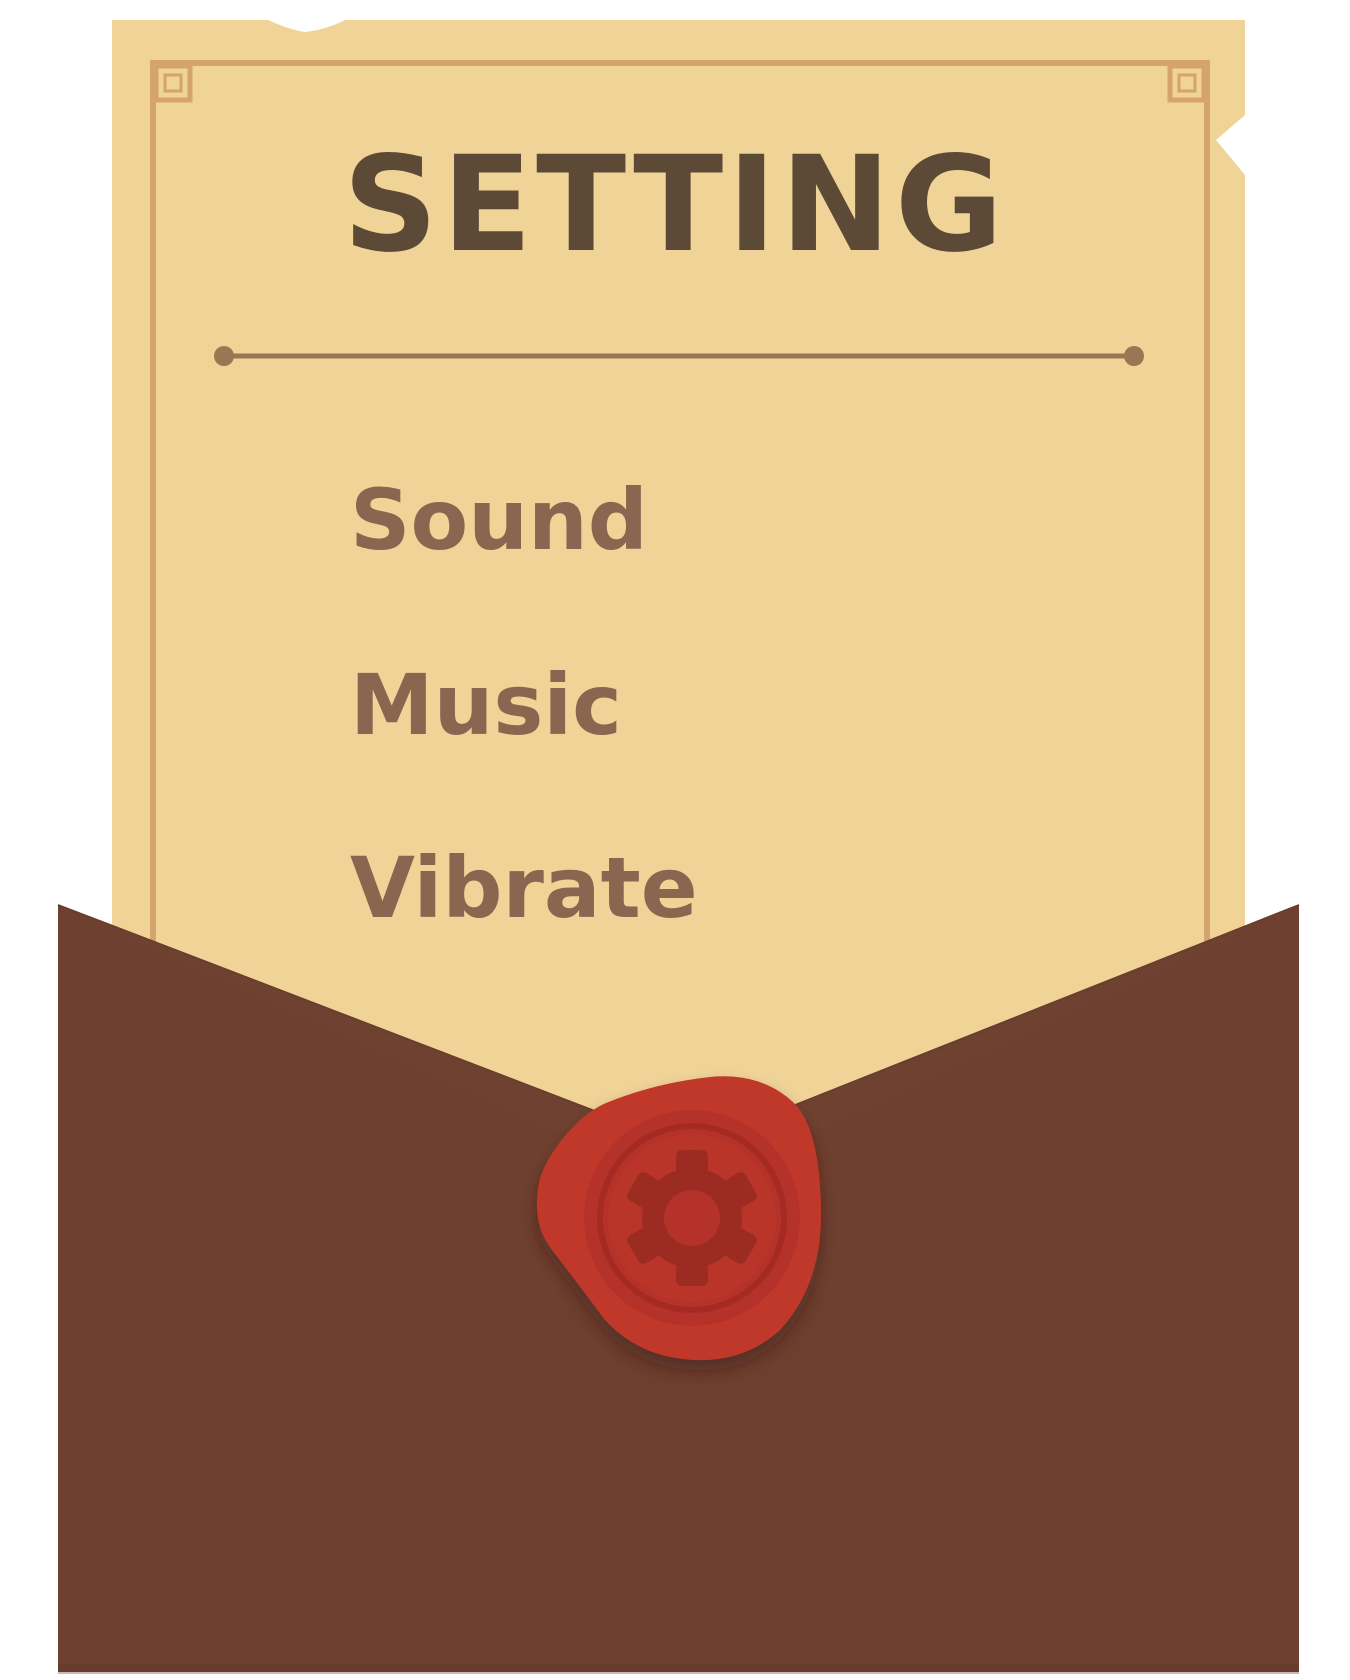 The height and width of the screenshot is (1680, 1350). Describe the element at coordinates (499, 520) in the screenshot. I see `sound-option: Sound` at that location.